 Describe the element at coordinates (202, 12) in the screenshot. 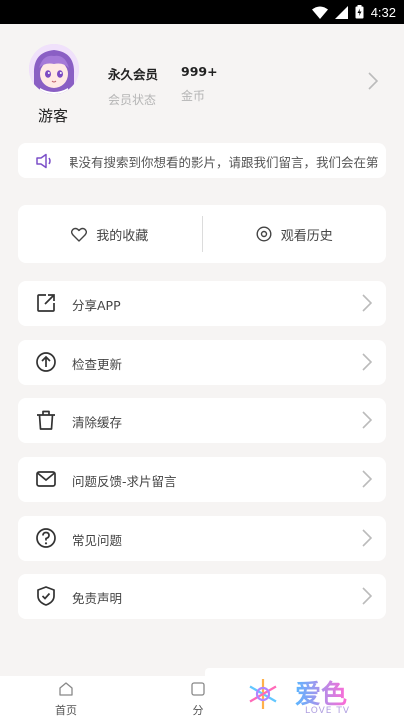

I see `status-bar: 4:32` at that location.